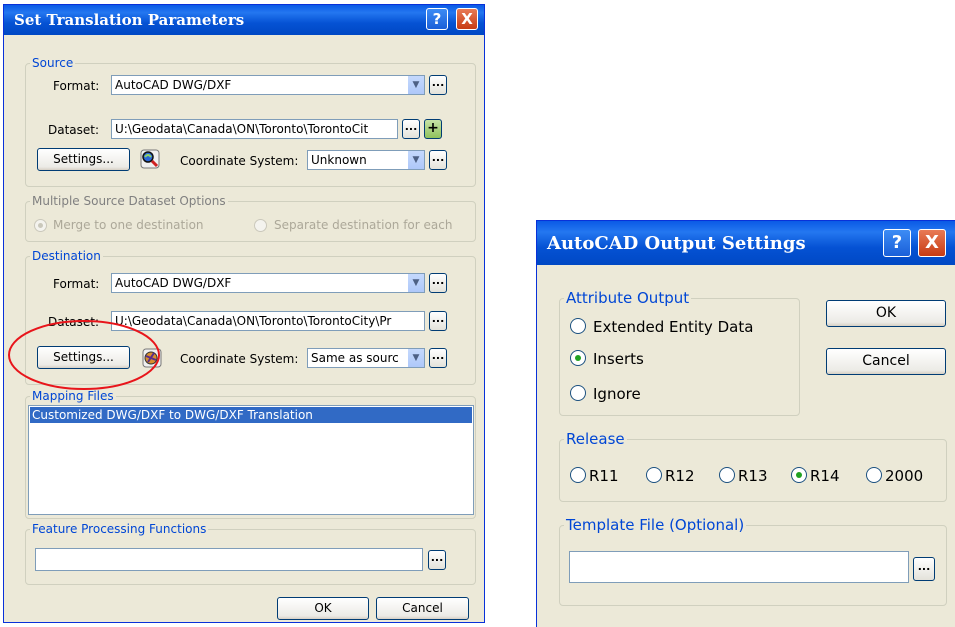  What do you see at coordinates (739, 567) in the screenshot?
I see `template-file-field` at bounding box center [739, 567].